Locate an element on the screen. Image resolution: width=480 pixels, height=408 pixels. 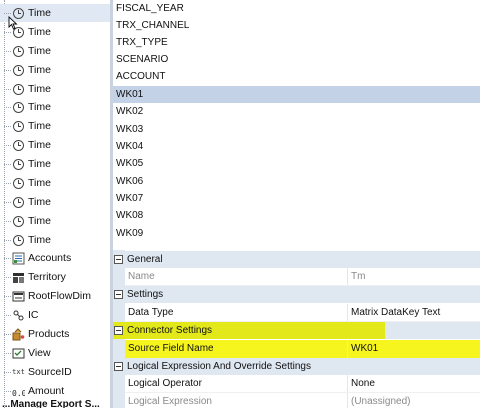
property-label: Logical Expression is located at coordinates (170, 401).